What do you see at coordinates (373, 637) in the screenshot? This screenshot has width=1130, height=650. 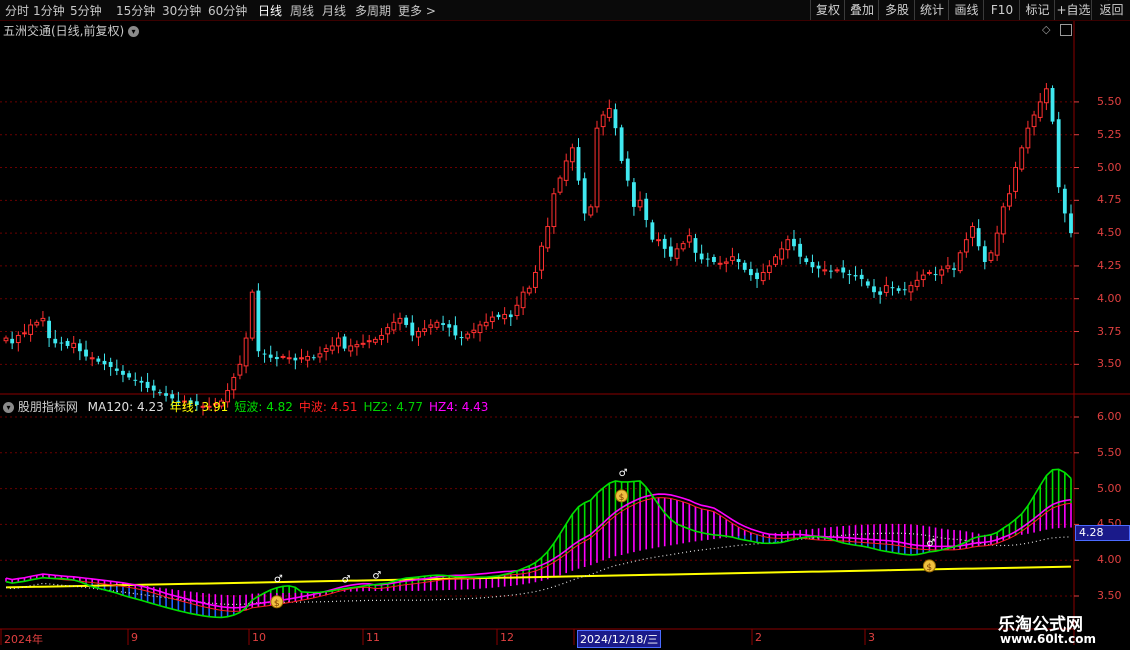 I see `date-label-3: 11` at bounding box center [373, 637].